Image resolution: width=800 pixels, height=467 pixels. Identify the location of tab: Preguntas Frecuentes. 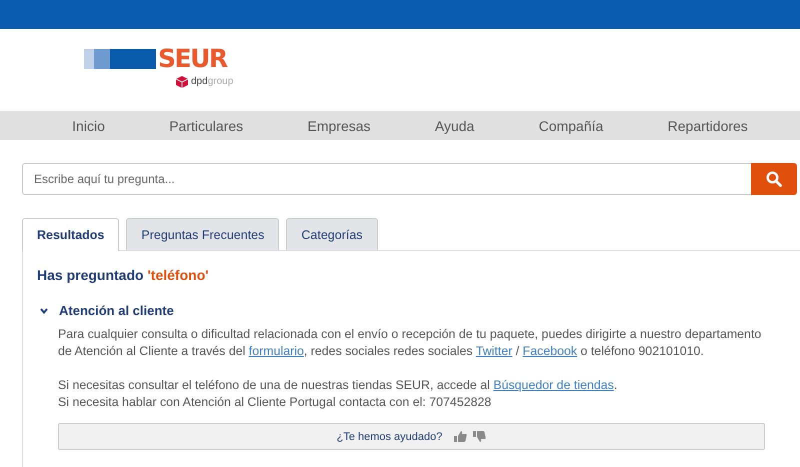
(203, 234).